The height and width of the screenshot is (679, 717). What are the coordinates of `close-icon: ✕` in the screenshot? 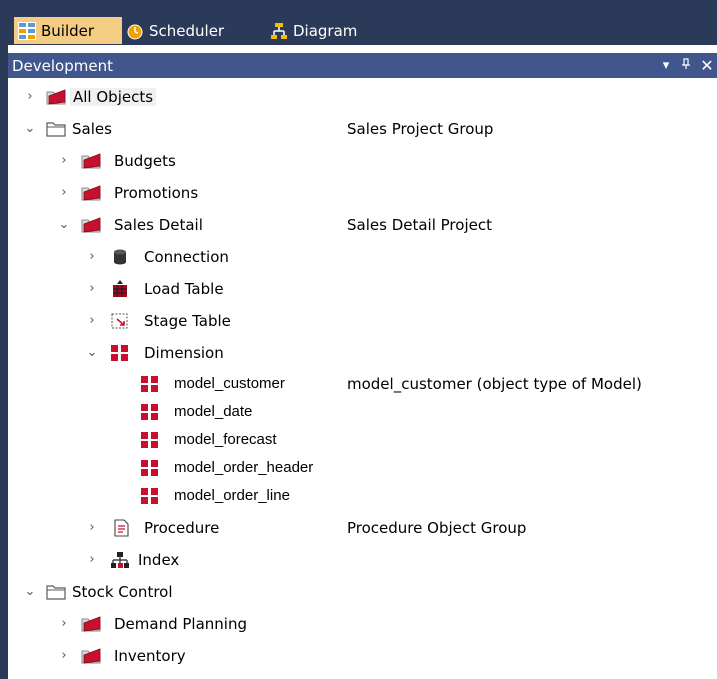 It's located at (707, 65).